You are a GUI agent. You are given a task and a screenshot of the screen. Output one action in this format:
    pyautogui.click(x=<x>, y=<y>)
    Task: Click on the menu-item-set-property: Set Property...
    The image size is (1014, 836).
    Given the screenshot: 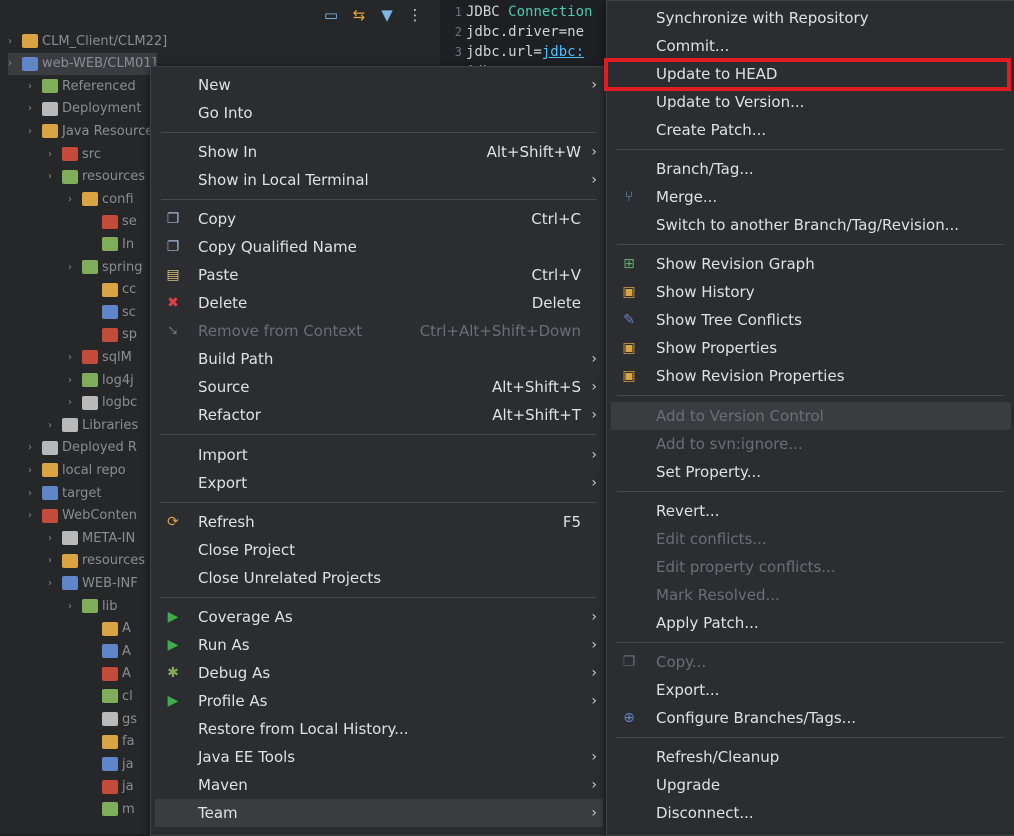 What is the action you would take?
    pyautogui.click(x=811, y=472)
    